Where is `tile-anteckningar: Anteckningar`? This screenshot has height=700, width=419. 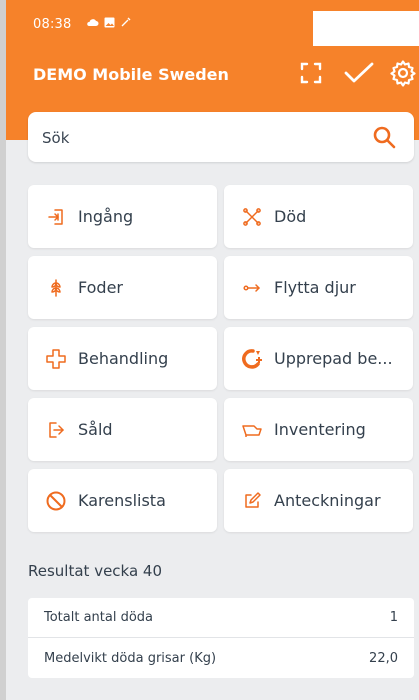
tile-anteckningar: Anteckningar is located at coordinates (318, 500).